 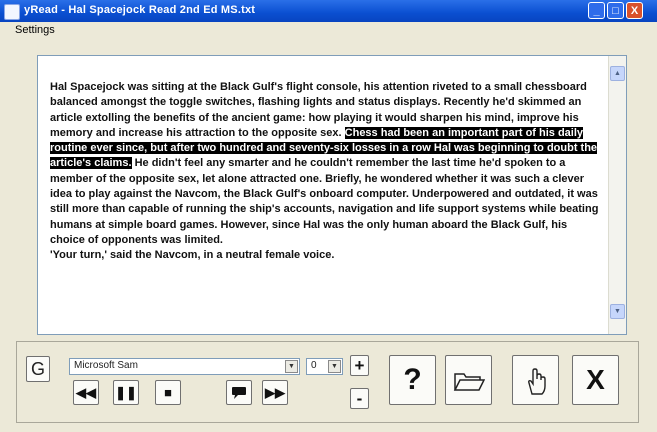 What do you see at coordinates (314, 365) in the screenshot?
I see `speed-select-value: 0` at bounding box center [314, 365].